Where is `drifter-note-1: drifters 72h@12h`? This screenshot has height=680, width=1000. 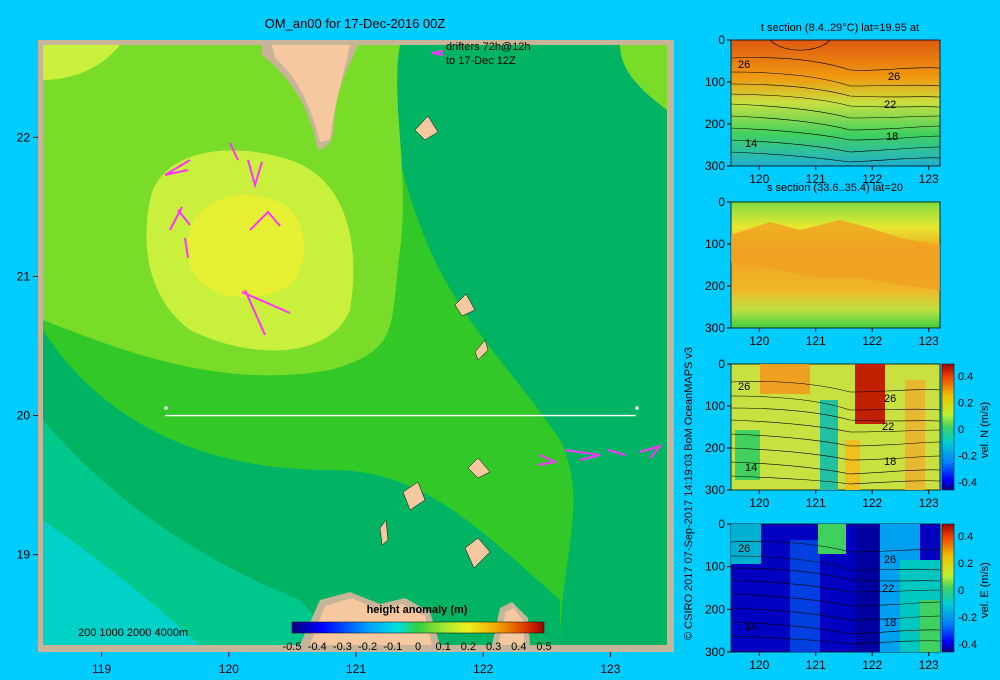 drifter-note-1: drifters 72h@12h is located at coordinates (488, 47).